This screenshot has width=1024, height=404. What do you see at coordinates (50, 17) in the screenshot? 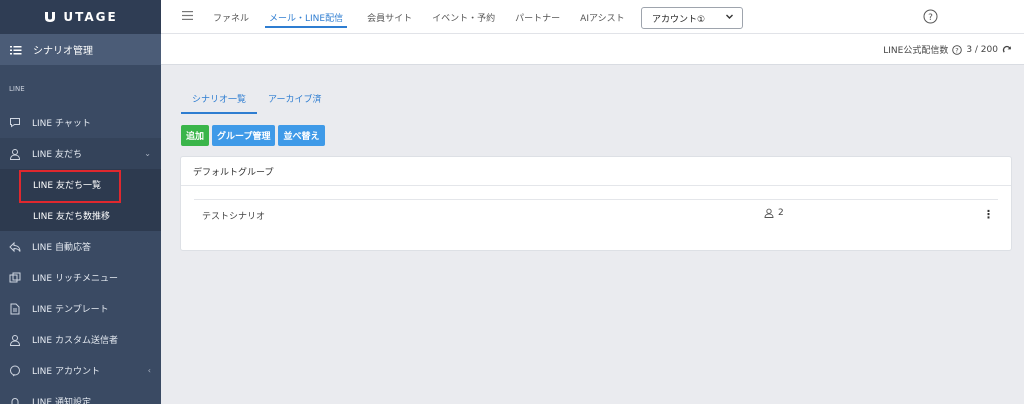
I see `utage-logo-icon` at bounding box center [50, 17].